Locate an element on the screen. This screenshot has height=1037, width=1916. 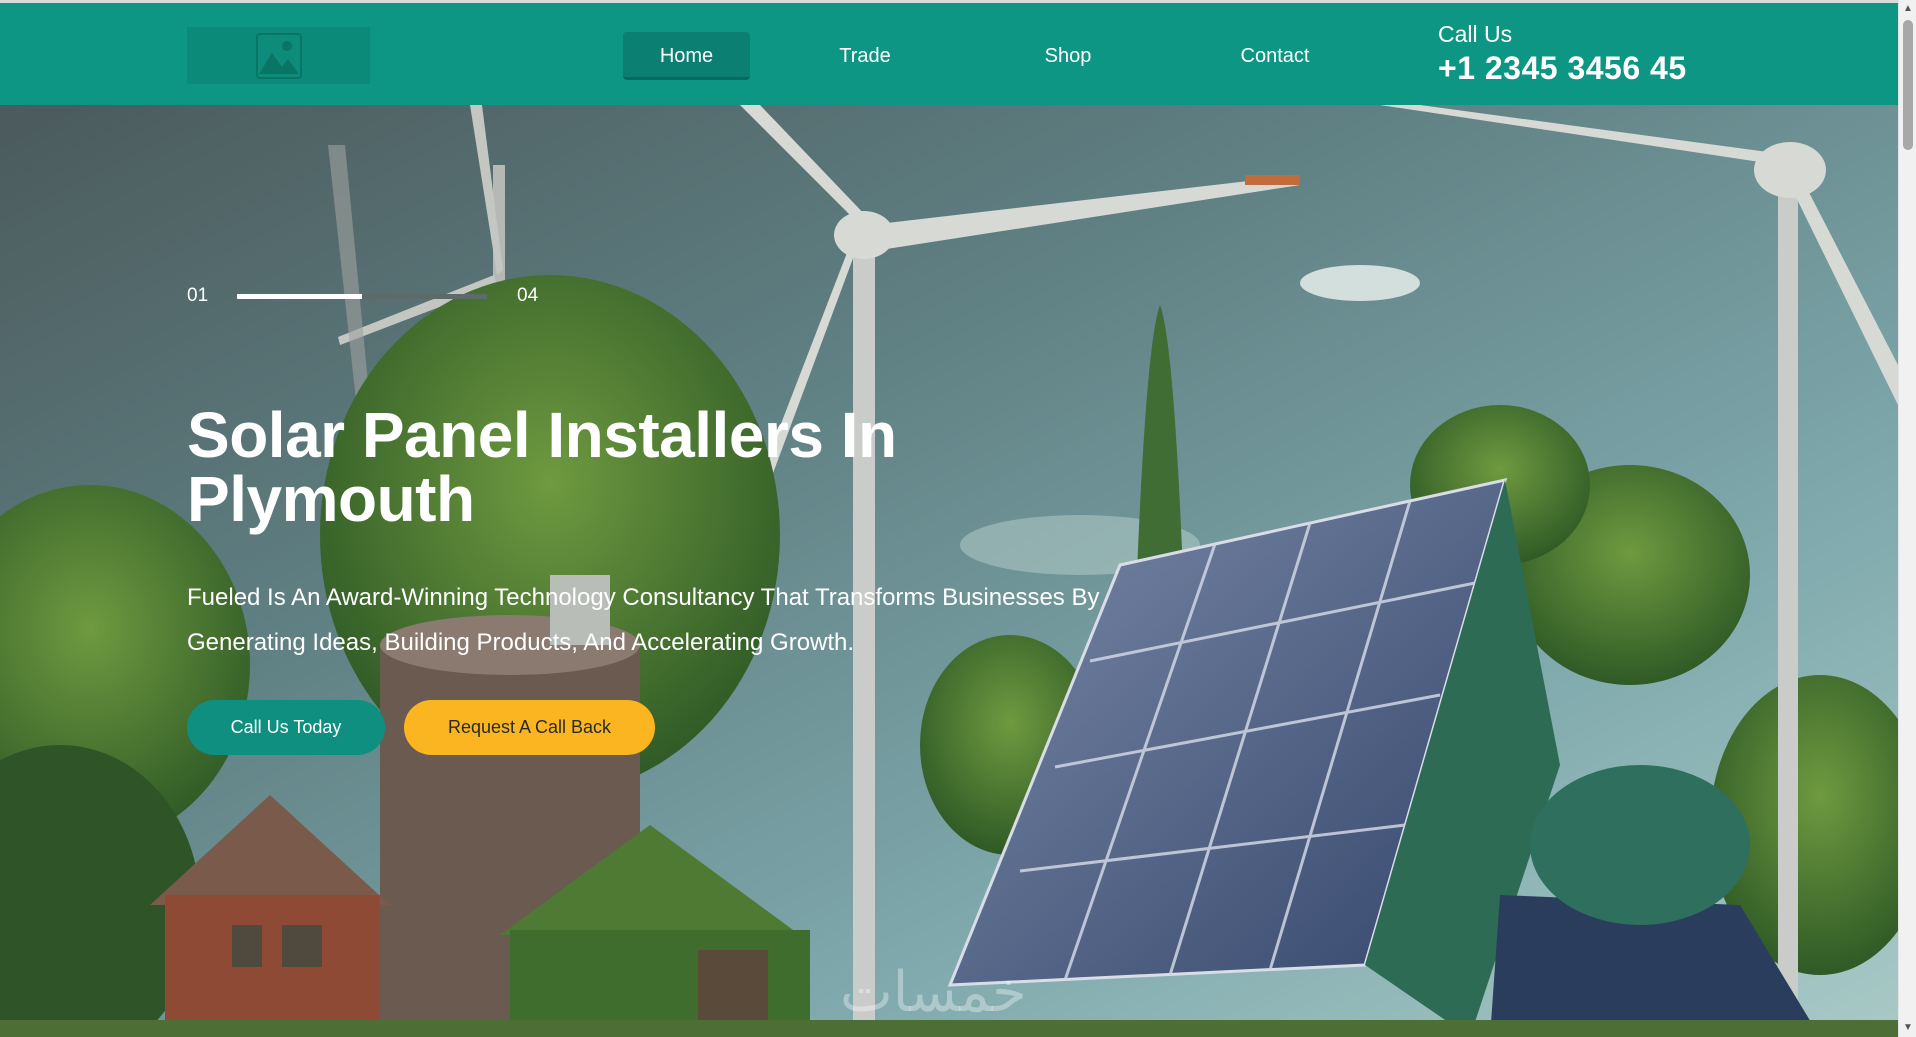
logo is located at coordinates (278, 55).